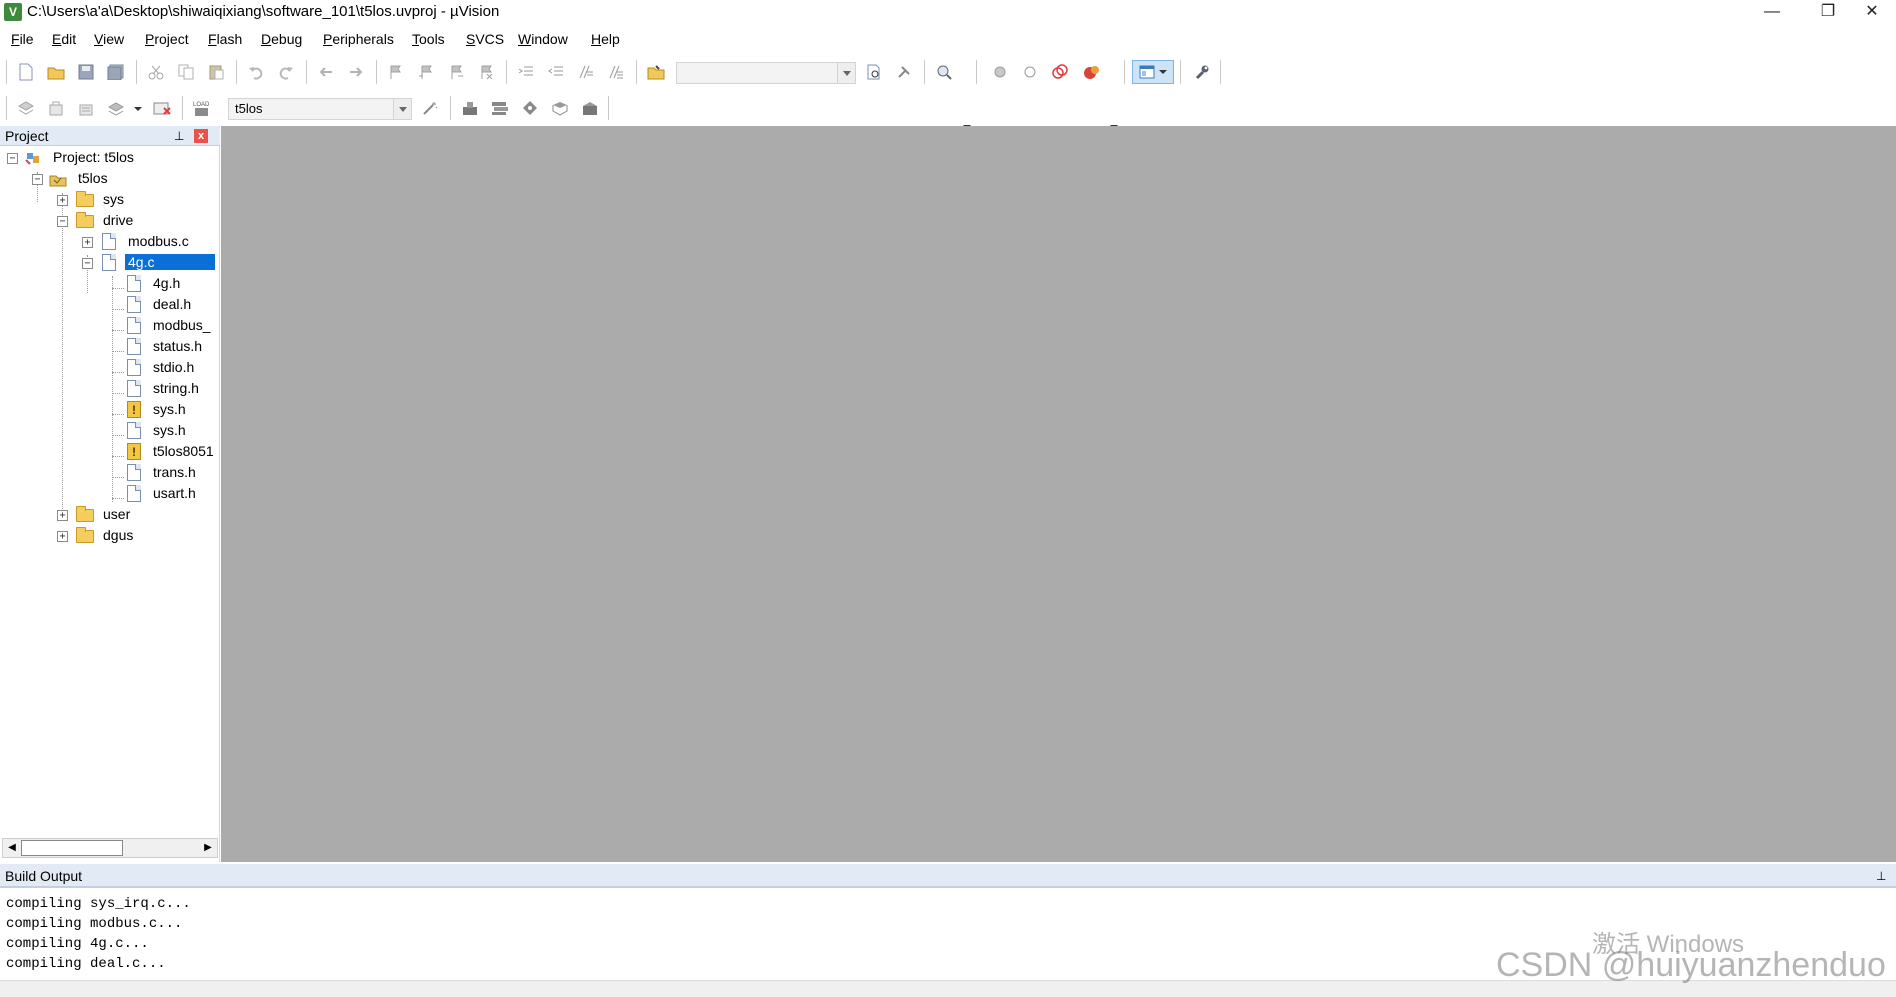 The image size is (1896, 997). Describe the element at coordinates (110, 494) in the screenshot. I see `tree-include-usart-h: usart.h` at that location.